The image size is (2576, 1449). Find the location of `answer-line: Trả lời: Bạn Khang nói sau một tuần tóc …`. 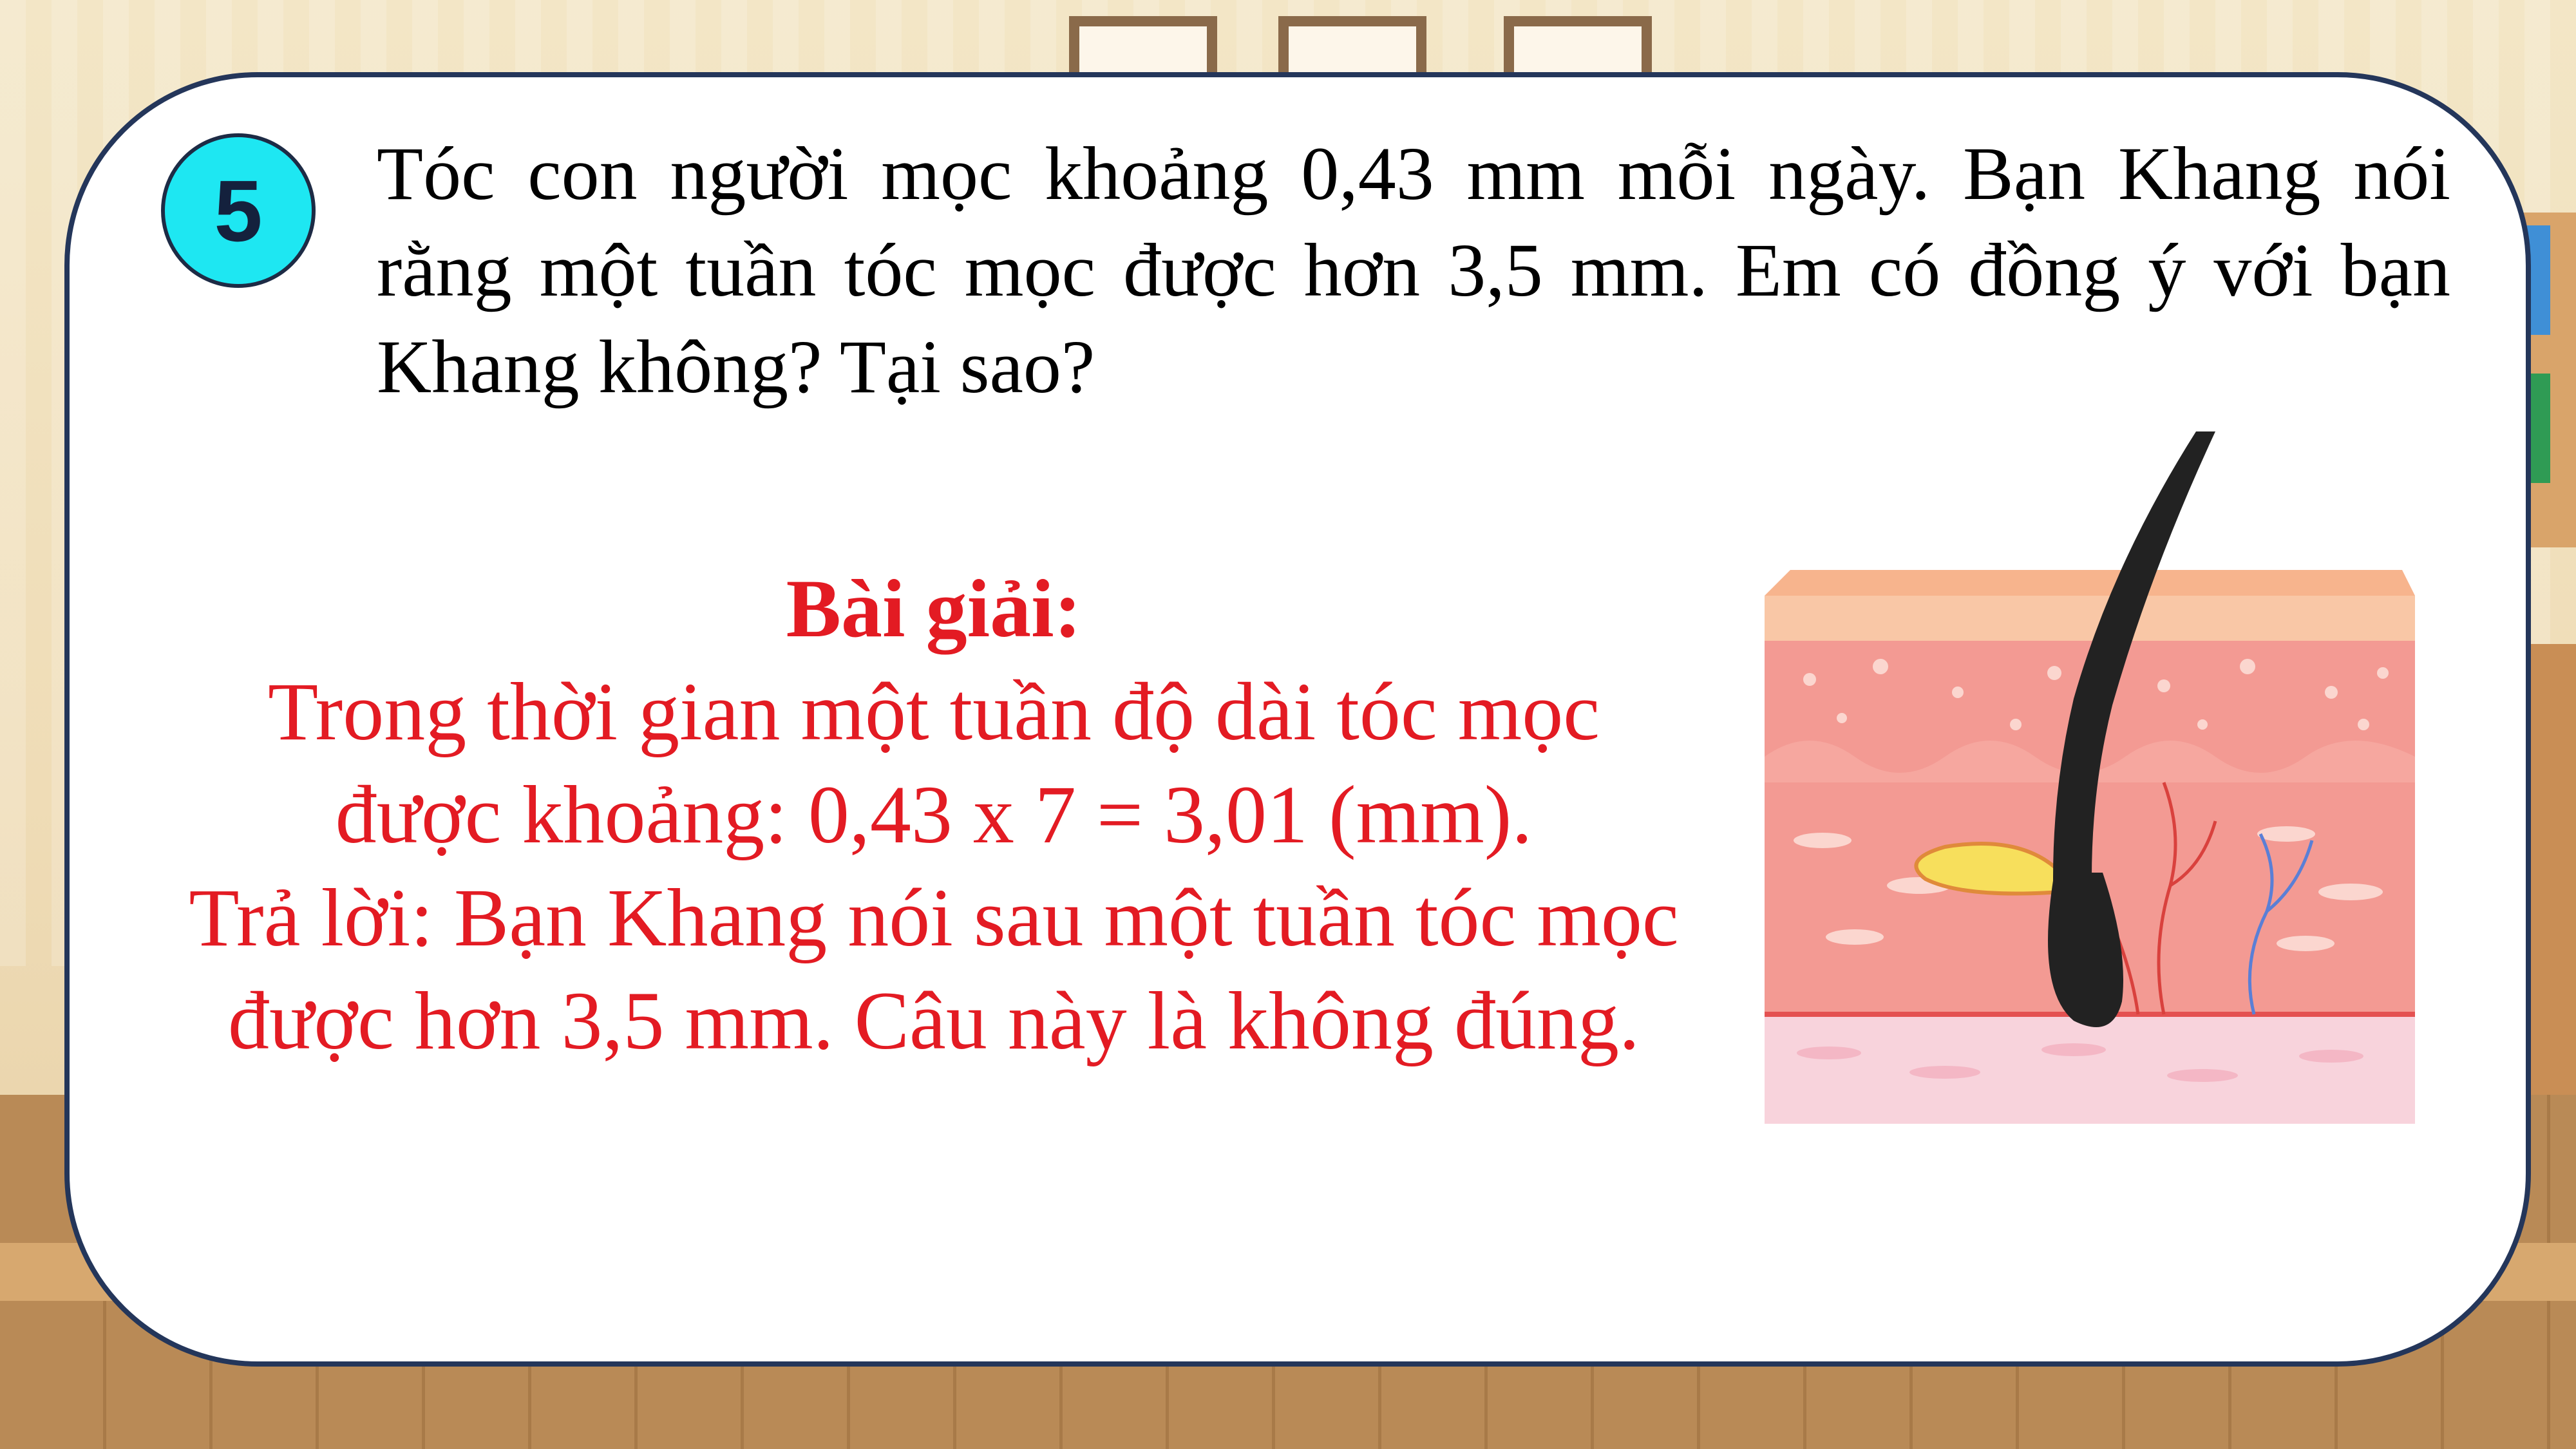

answer-line: Trả lời: Bạn Khang nói sau một tuần tóc … is located at coordinates (934, 917).